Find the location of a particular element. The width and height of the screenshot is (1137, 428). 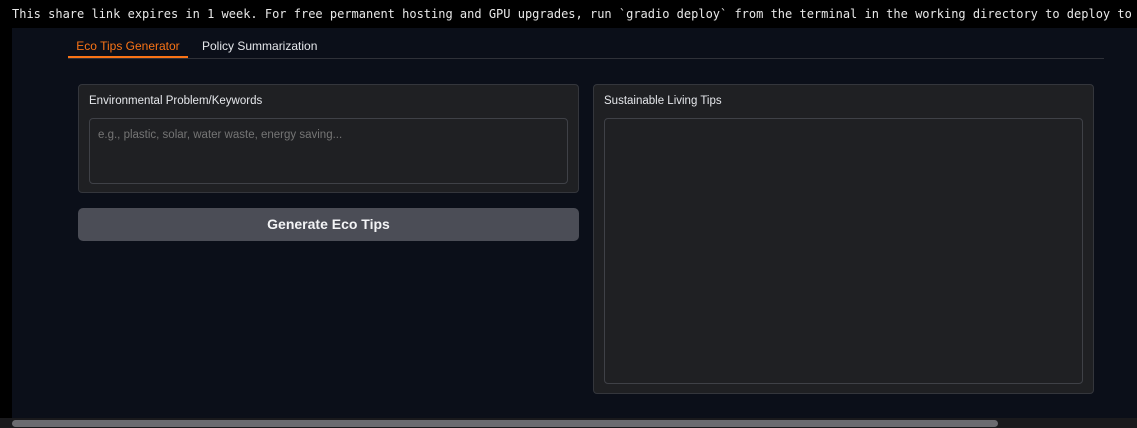

window-left-edge is located at coordinates (6, 223).